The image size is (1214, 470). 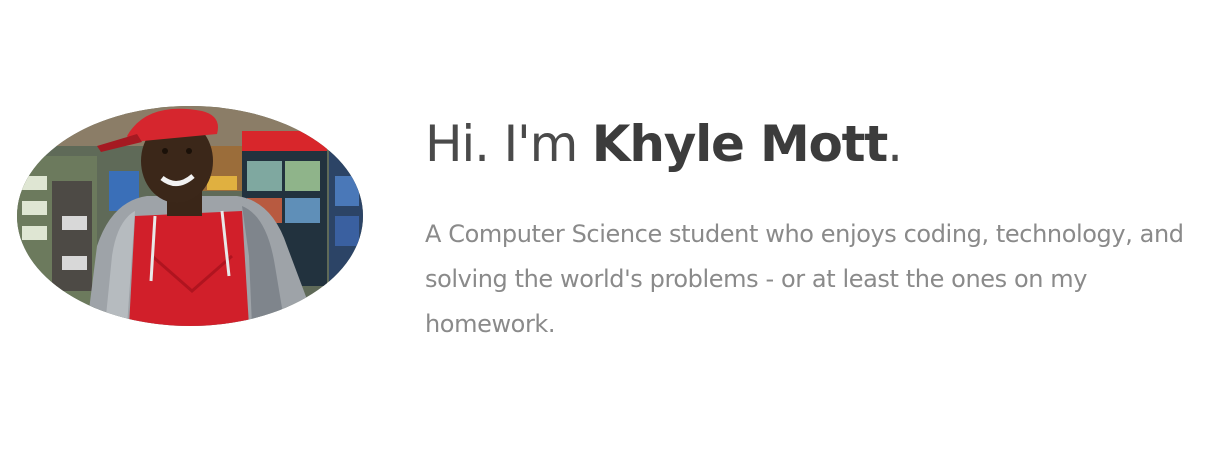 I want to click on greeting-text: Hi. I'm, so click(x=508, y=144).